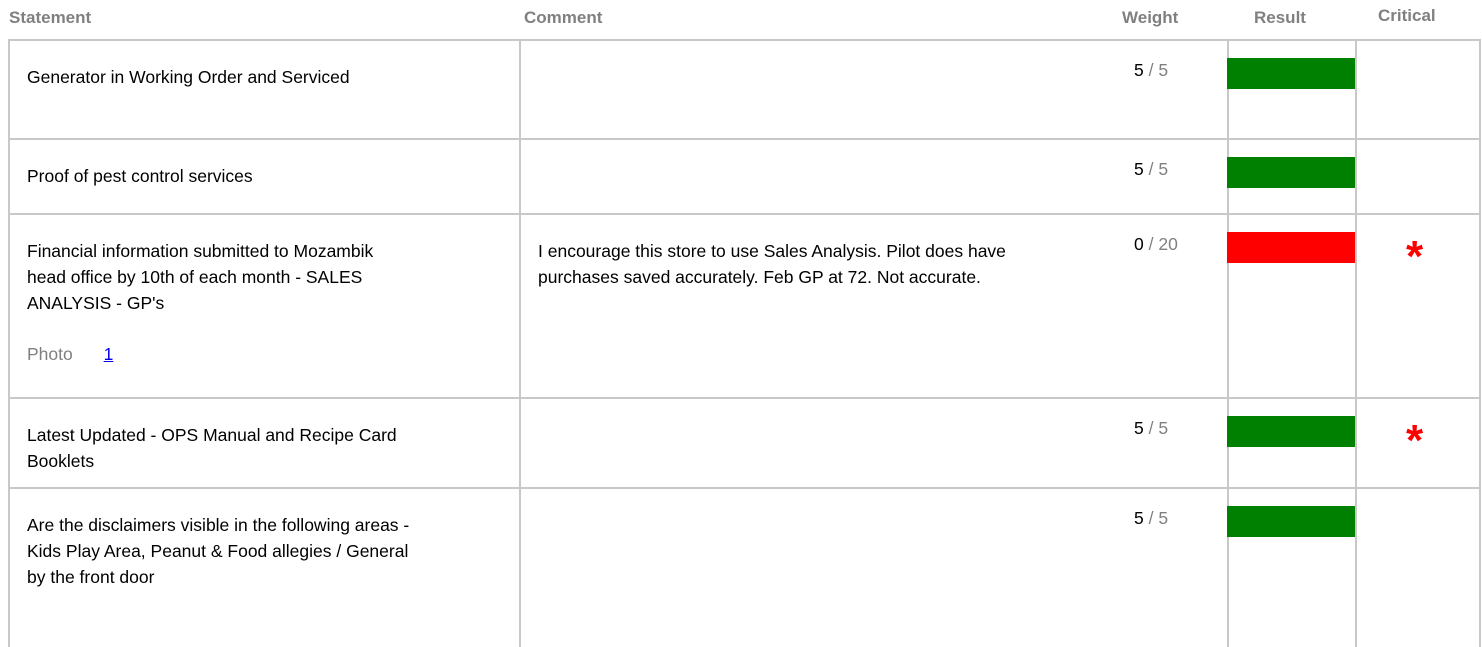 The image size is (1482, 647). Describe the element at coordinates (1280, 18) in the screenshot. I see `column-header-result: Result` at that location.